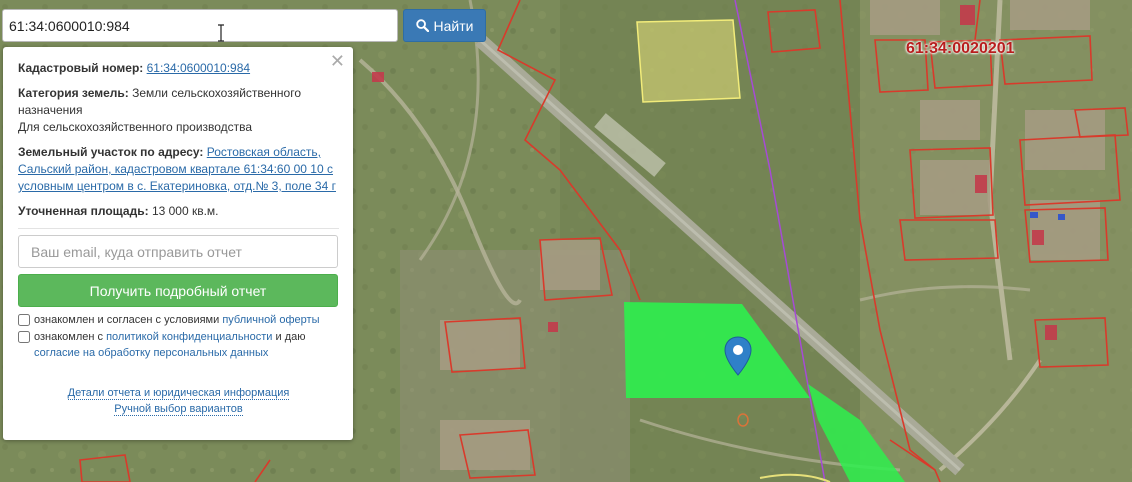 The height and width of the screenshot is (482, 1132). What do you see at coordinates (289, 337) in the screenshot?
I see `privacy-consent-mid: и даю` at bounding box center [289, 337].